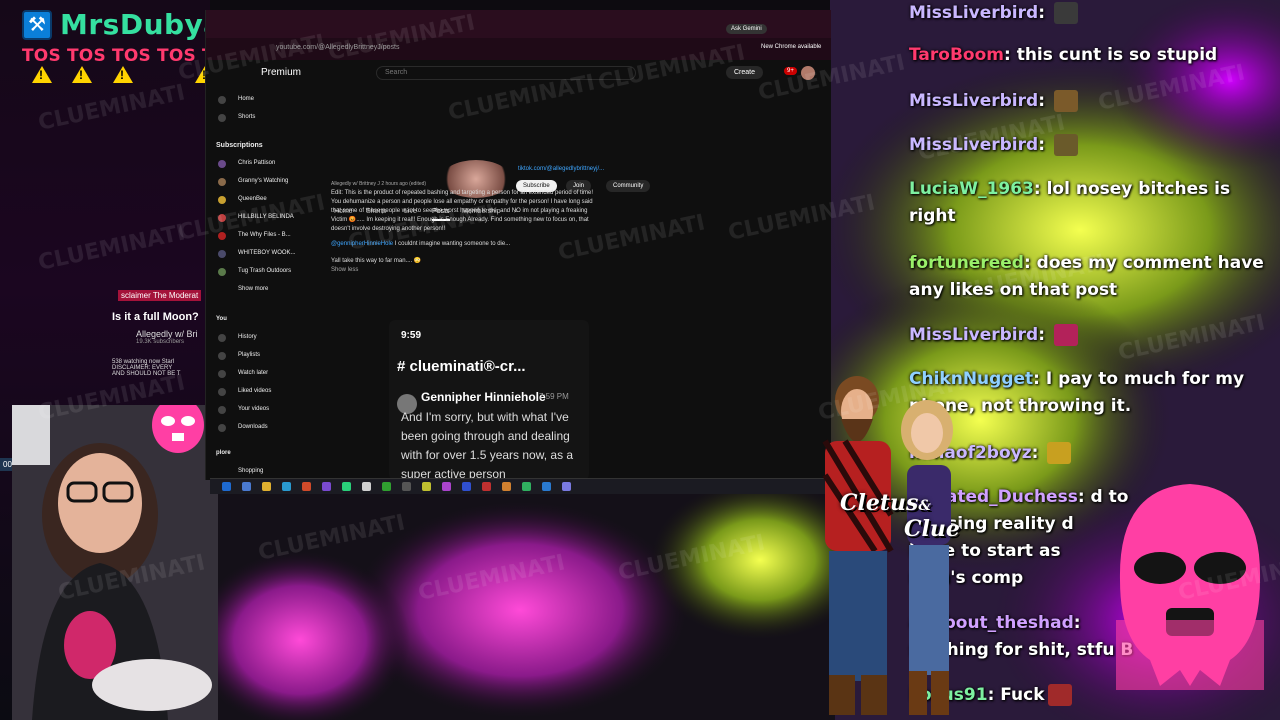 Image resolution: width=1280 pixels, height=720 pixels. I want to click on discord-user: Gennipher Hinniehole, so click(483, 397).